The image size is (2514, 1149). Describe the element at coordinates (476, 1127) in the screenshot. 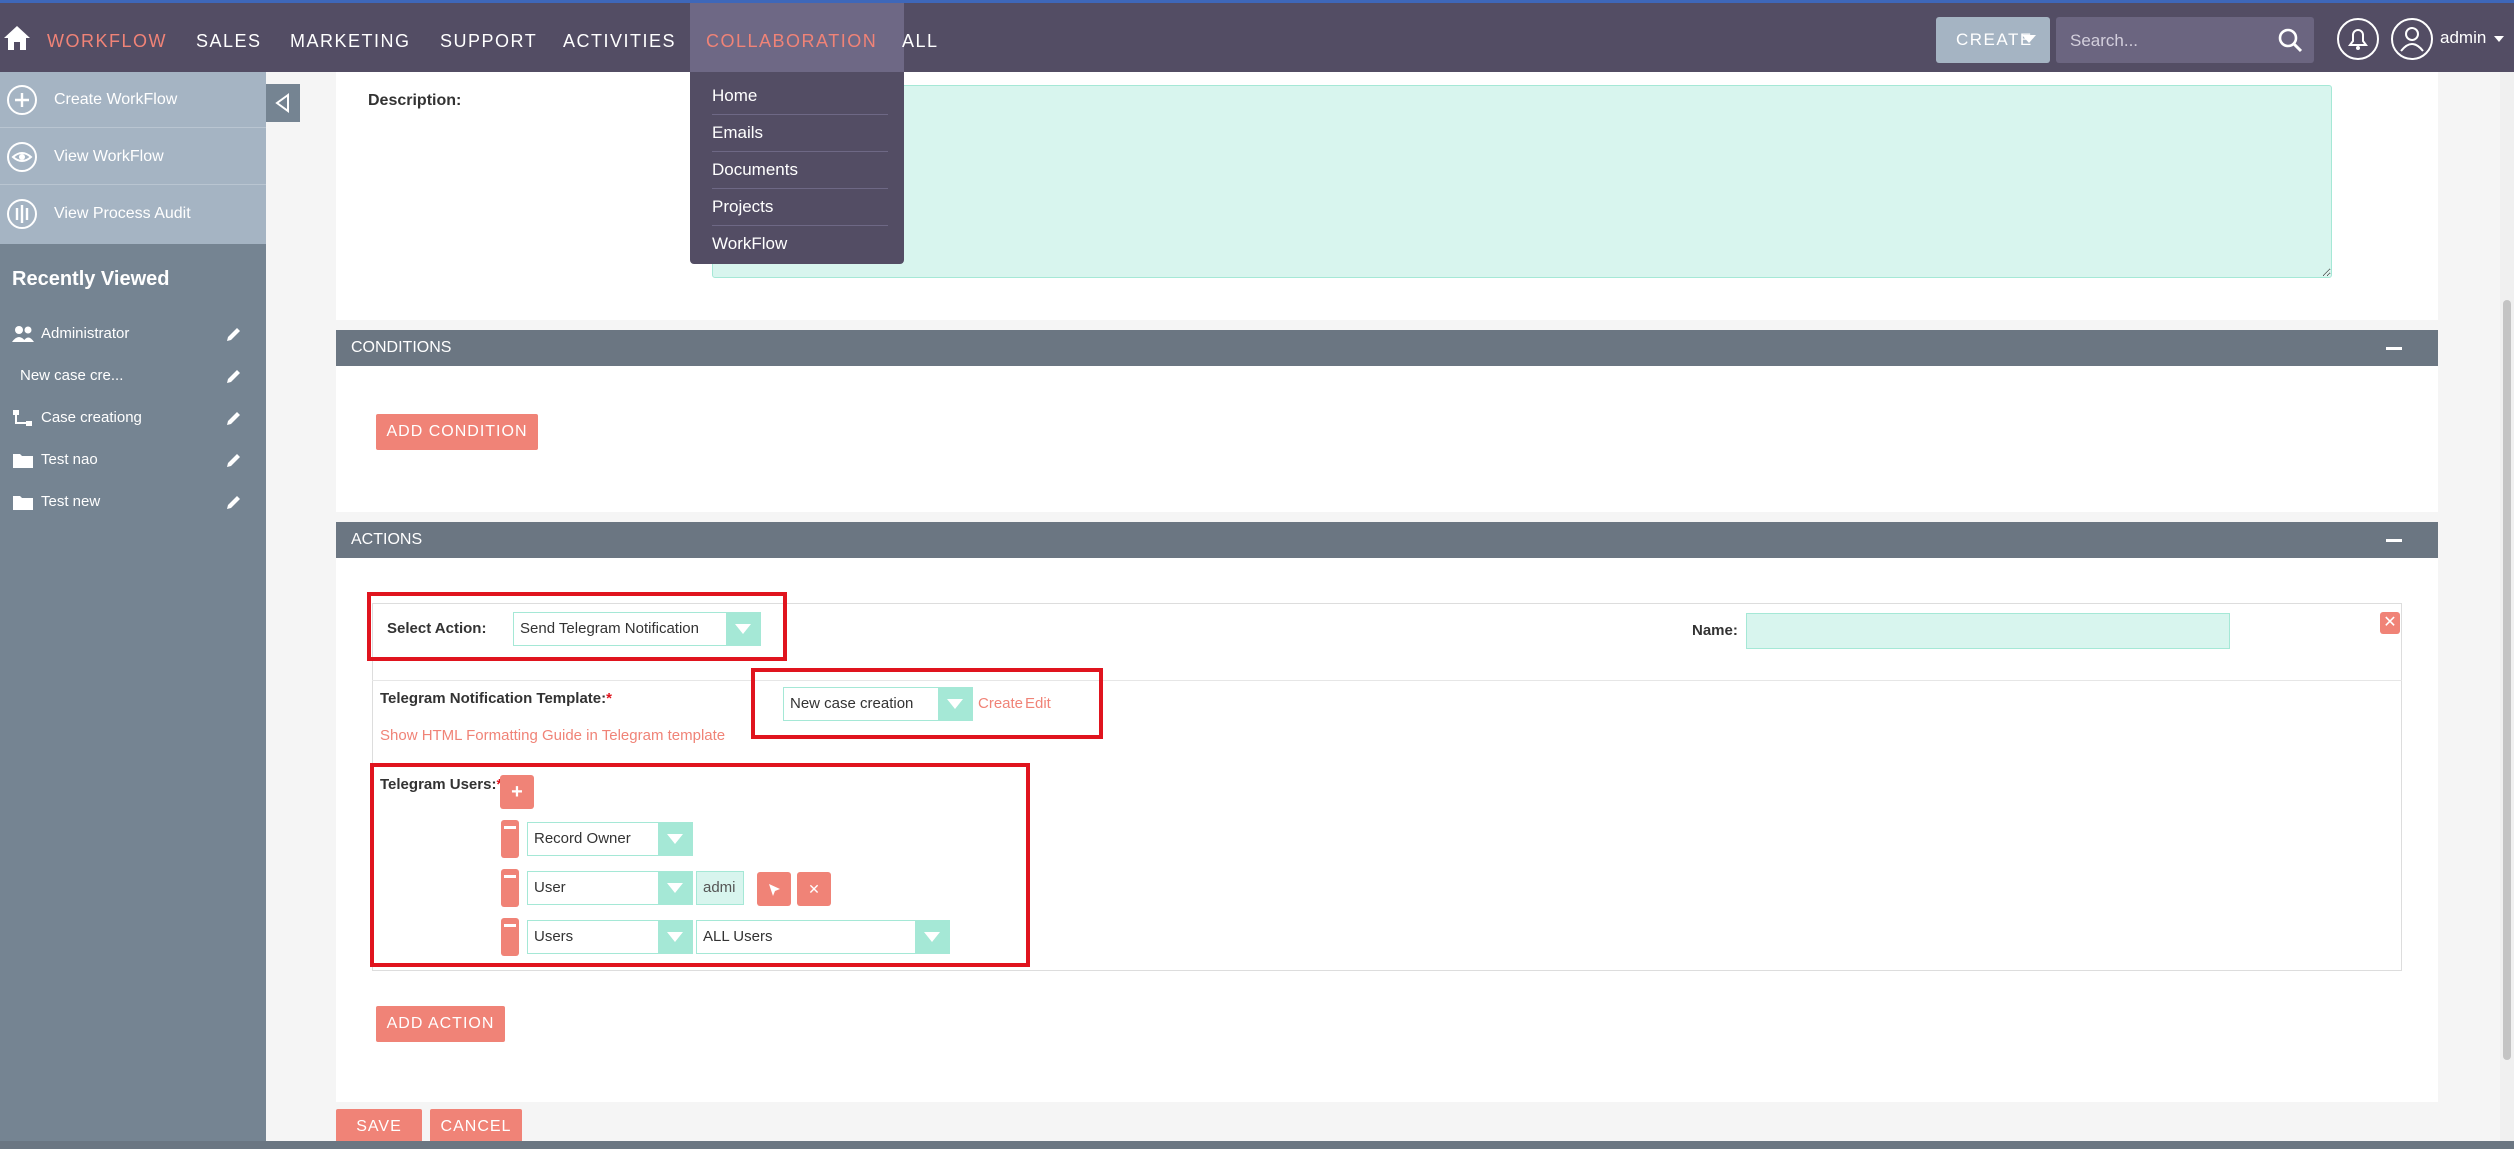

I see `cancel-button: CANCEL` at that location.